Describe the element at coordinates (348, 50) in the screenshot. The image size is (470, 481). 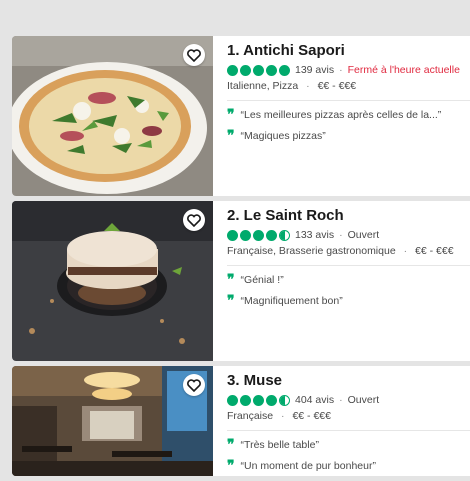
I see `restaurant-title: 1. Antichi Sapori` at that location.